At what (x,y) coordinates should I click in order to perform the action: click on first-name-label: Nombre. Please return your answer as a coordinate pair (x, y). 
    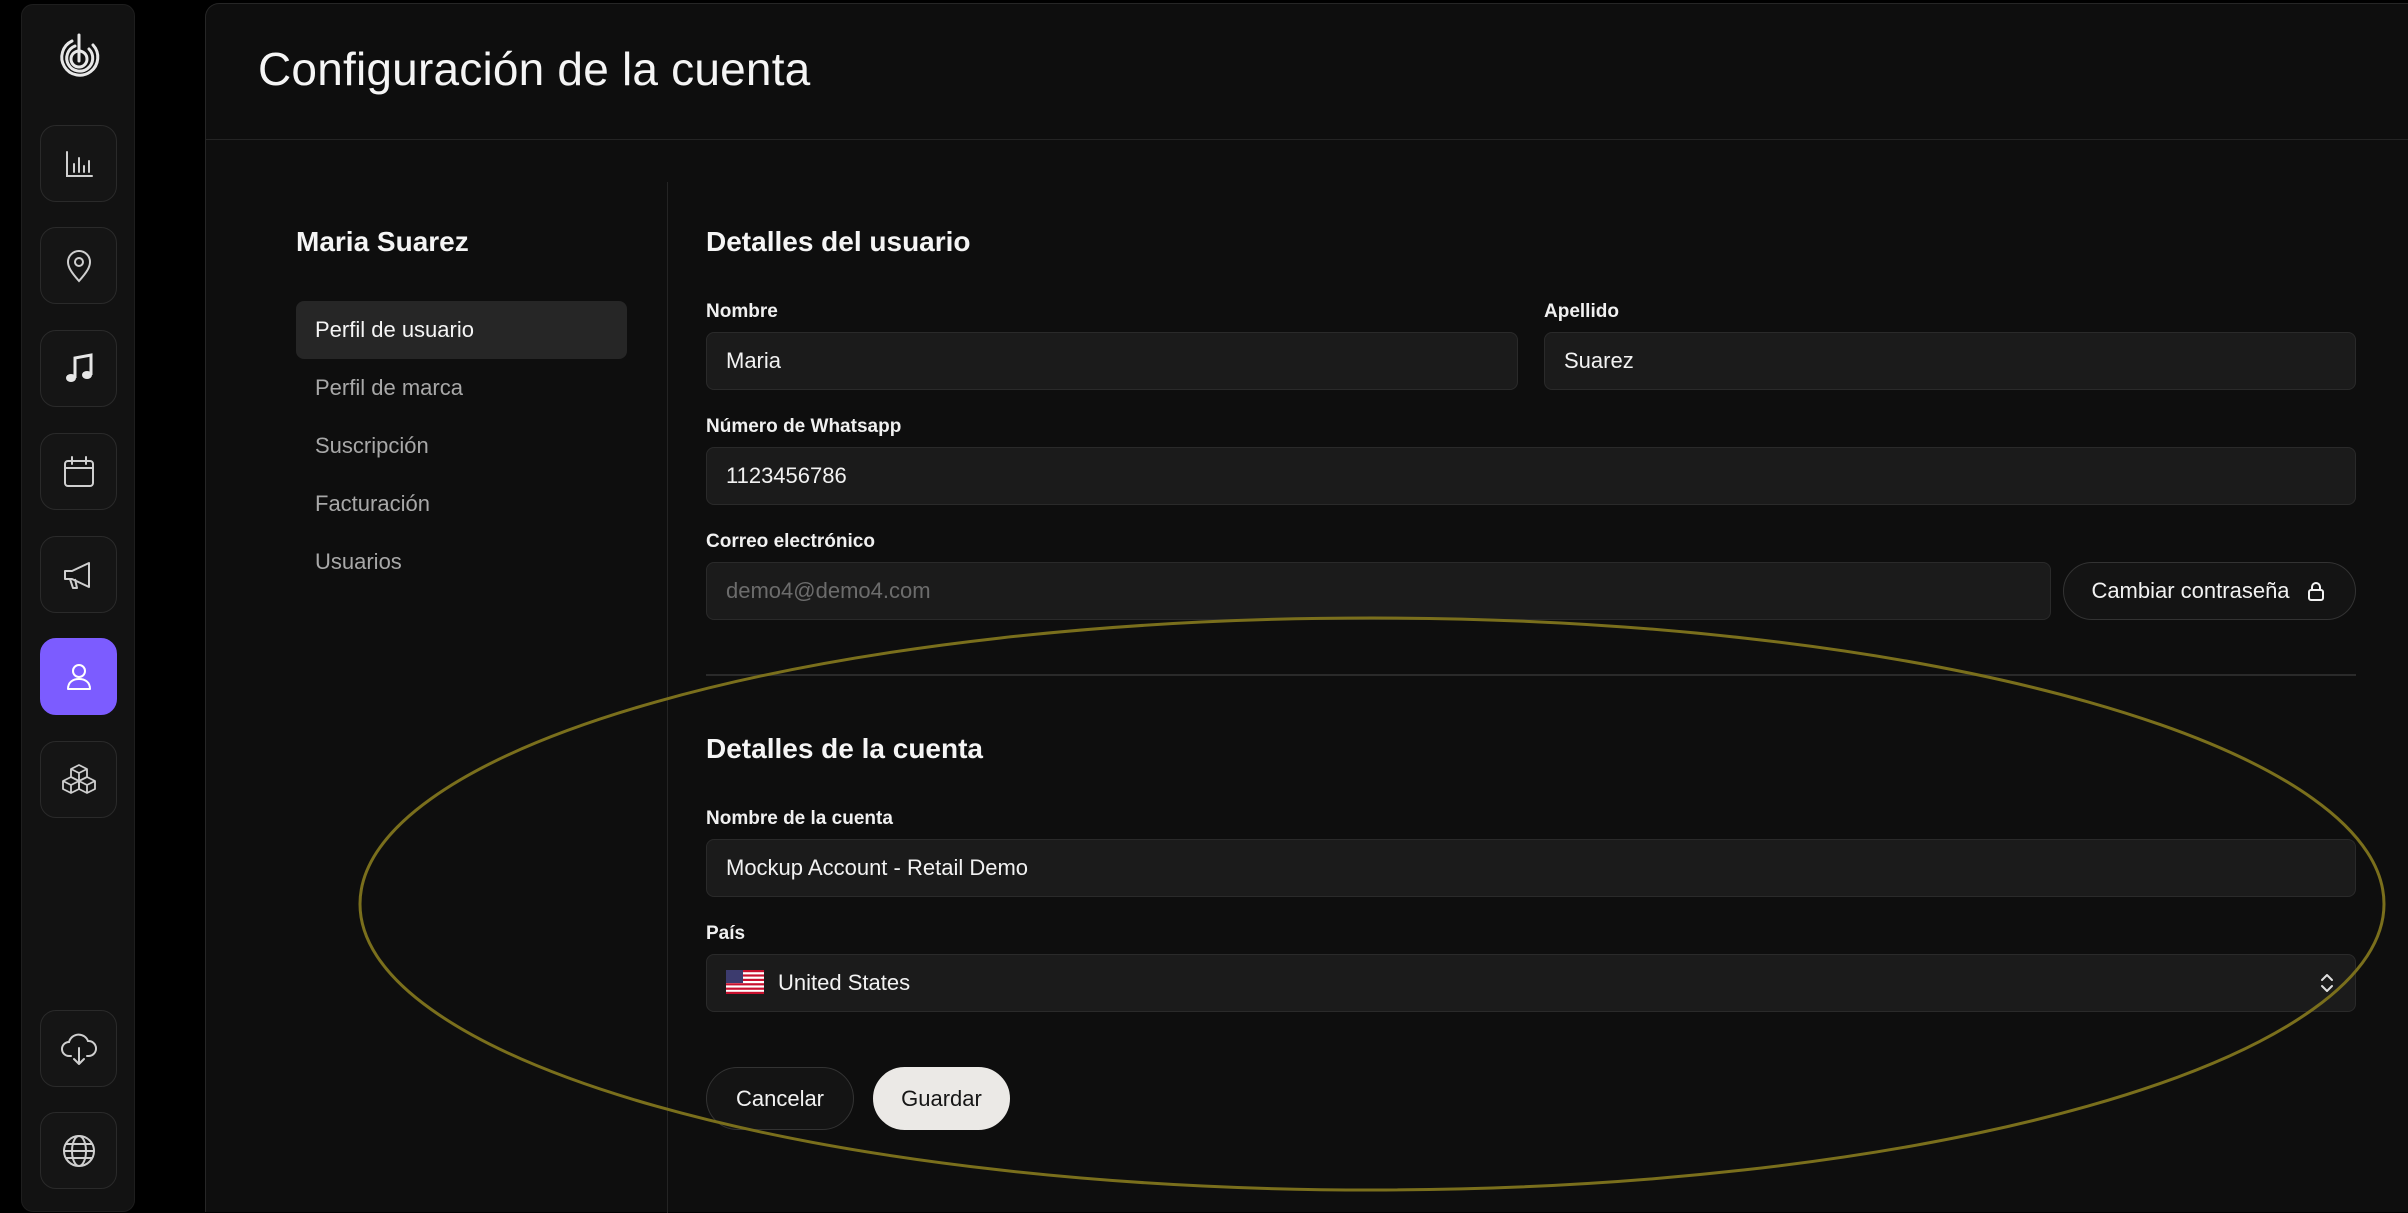
    Looking at the image, I should click on (742, 311).